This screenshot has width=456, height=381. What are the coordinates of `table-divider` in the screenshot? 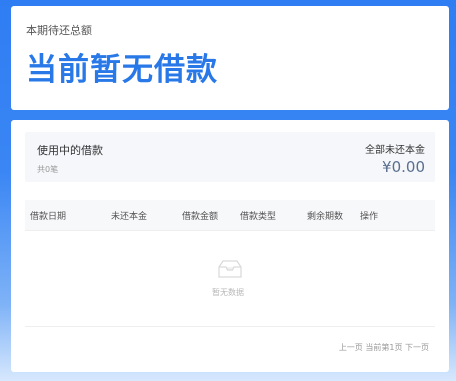 It's located at (230, 326).